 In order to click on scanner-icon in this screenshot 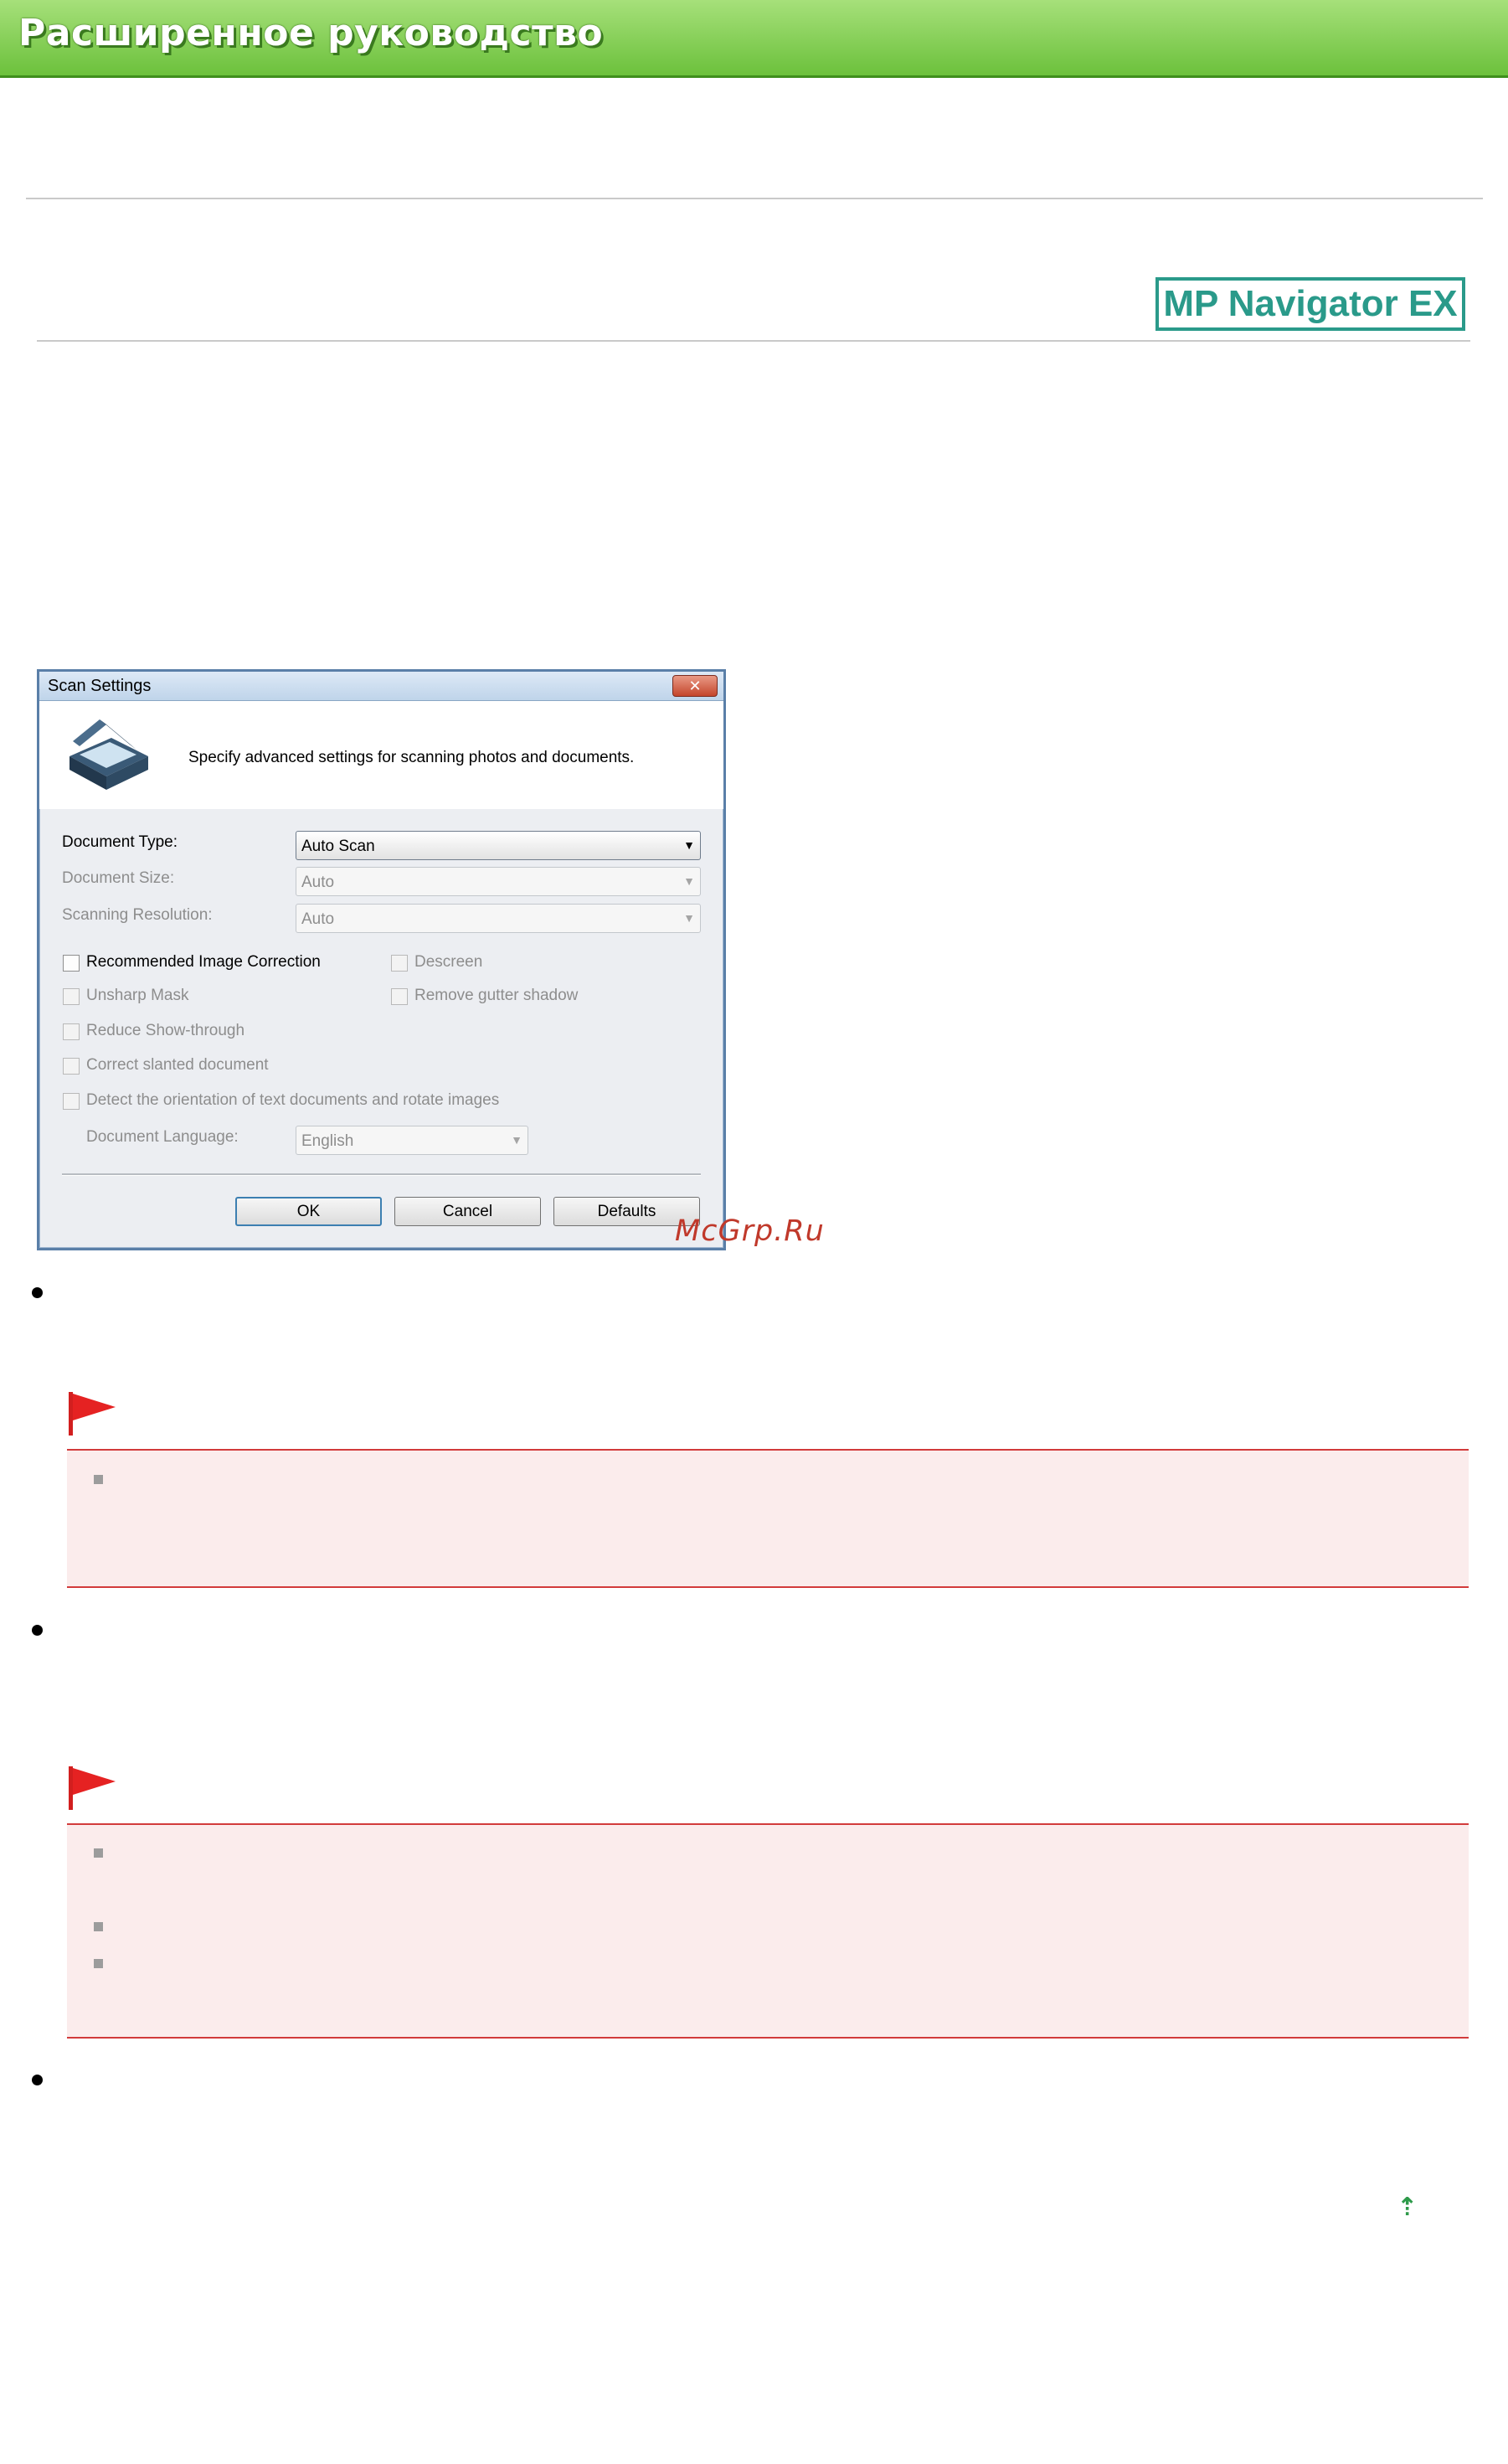, I will do `click(108, 754)`.